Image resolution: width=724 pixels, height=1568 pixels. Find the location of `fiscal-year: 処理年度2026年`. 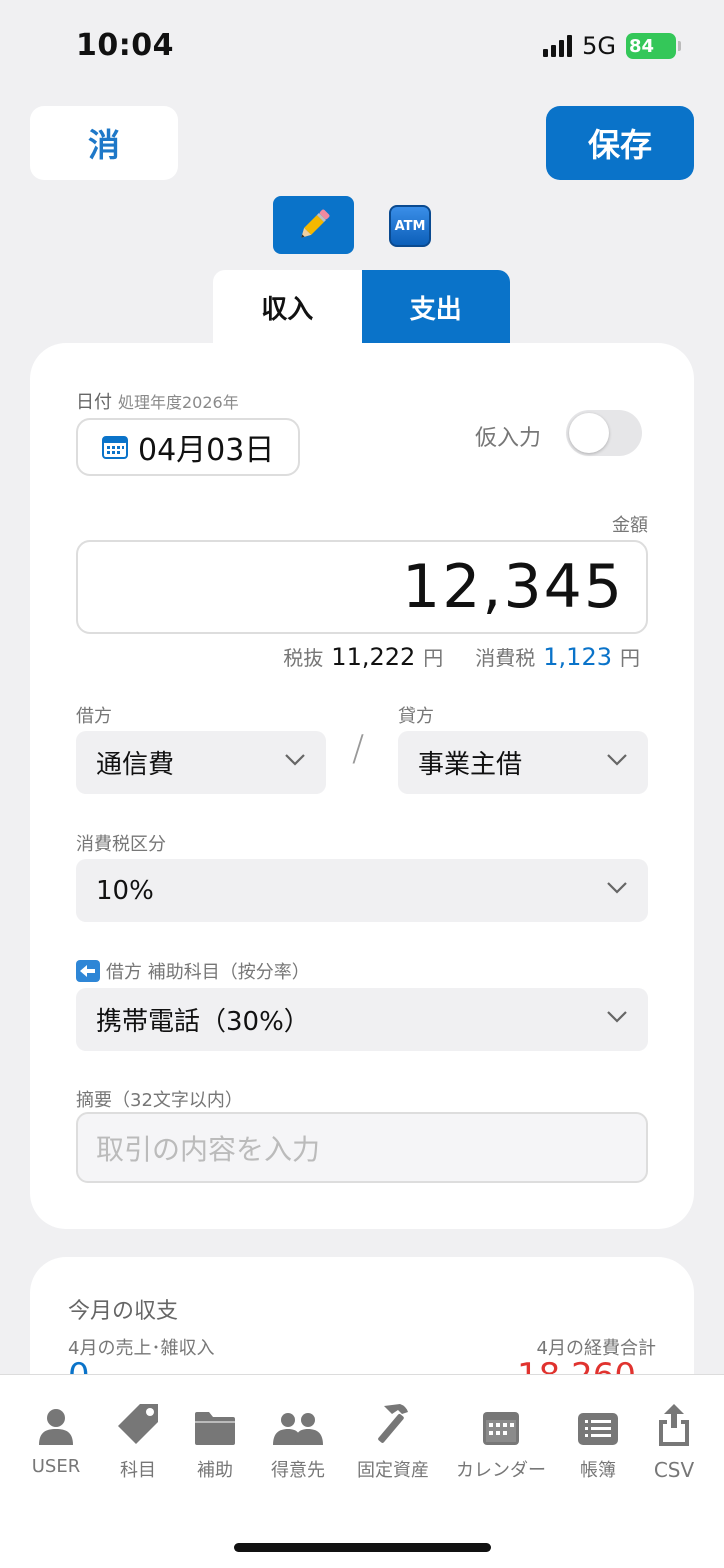

fiscal-year: 処理年度2026年 is located at coordinates (178, 402).